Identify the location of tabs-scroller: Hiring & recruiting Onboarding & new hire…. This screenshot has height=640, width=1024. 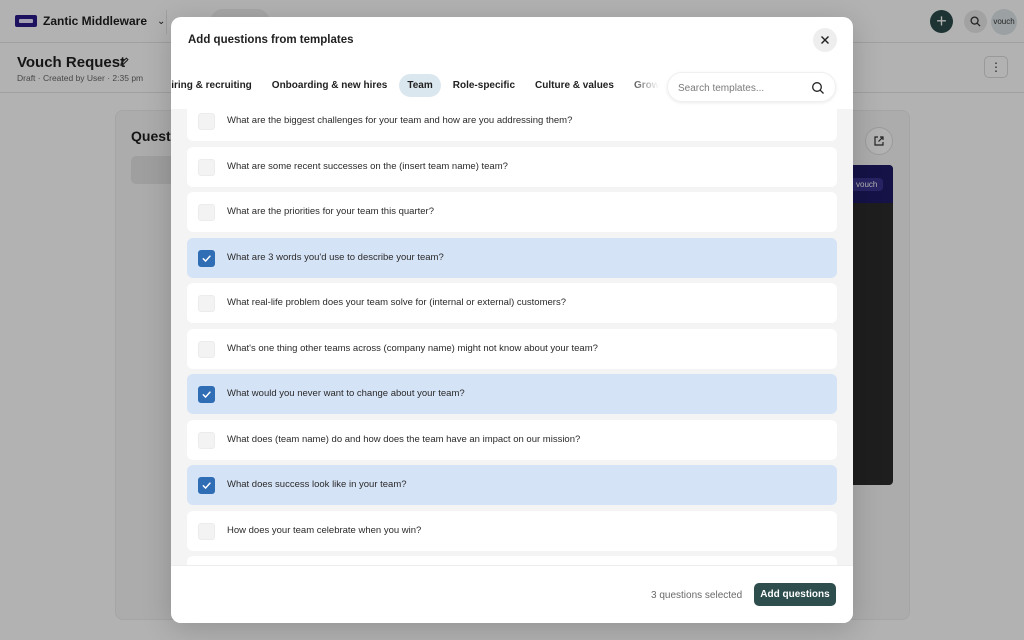
(415, 87).